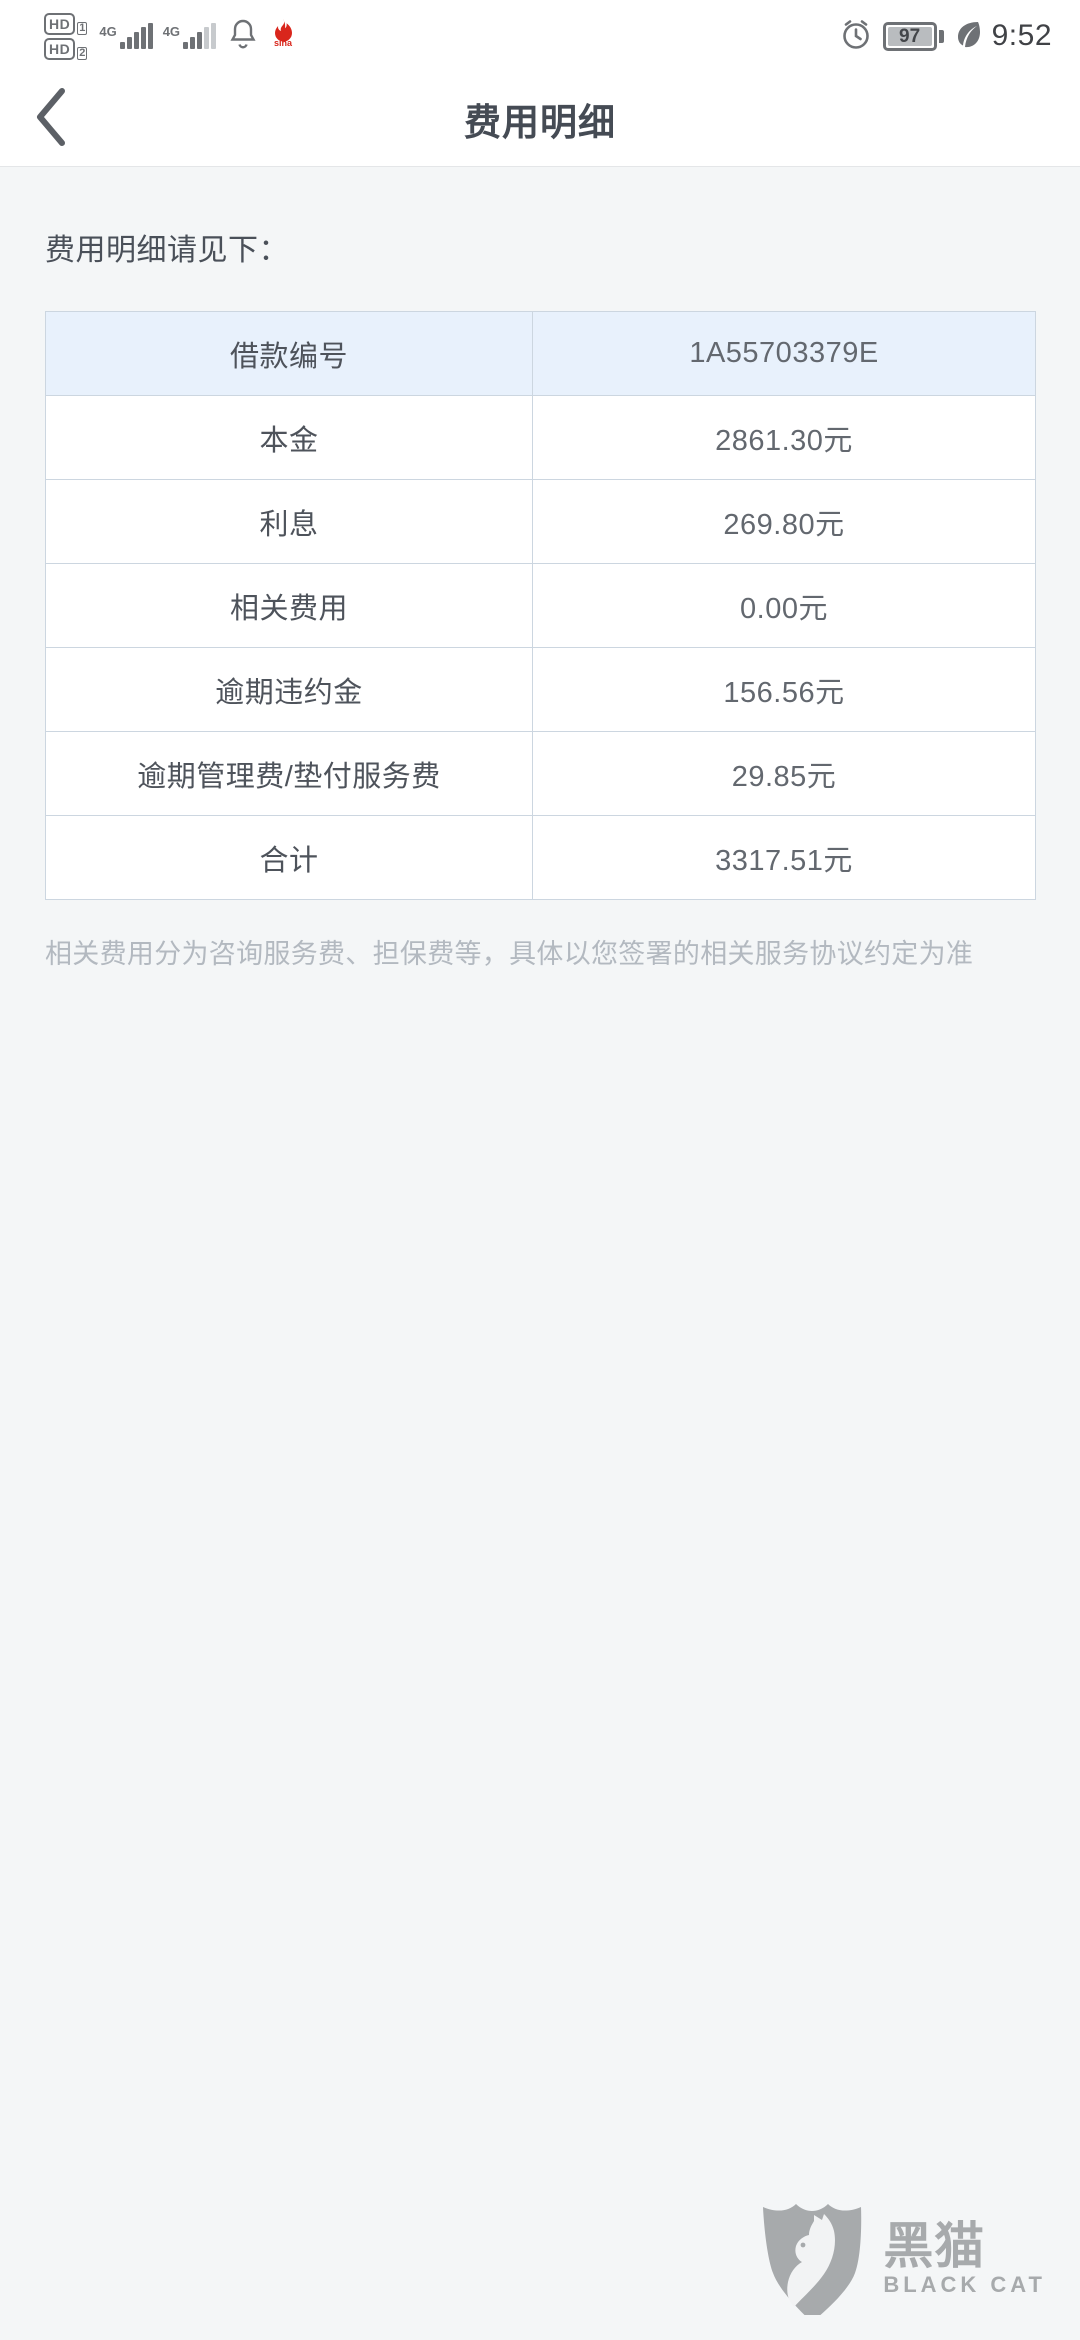 This screenshot has height=2340, width=1080. I want to click on total-label-cell: 合计, so click(289, 857).